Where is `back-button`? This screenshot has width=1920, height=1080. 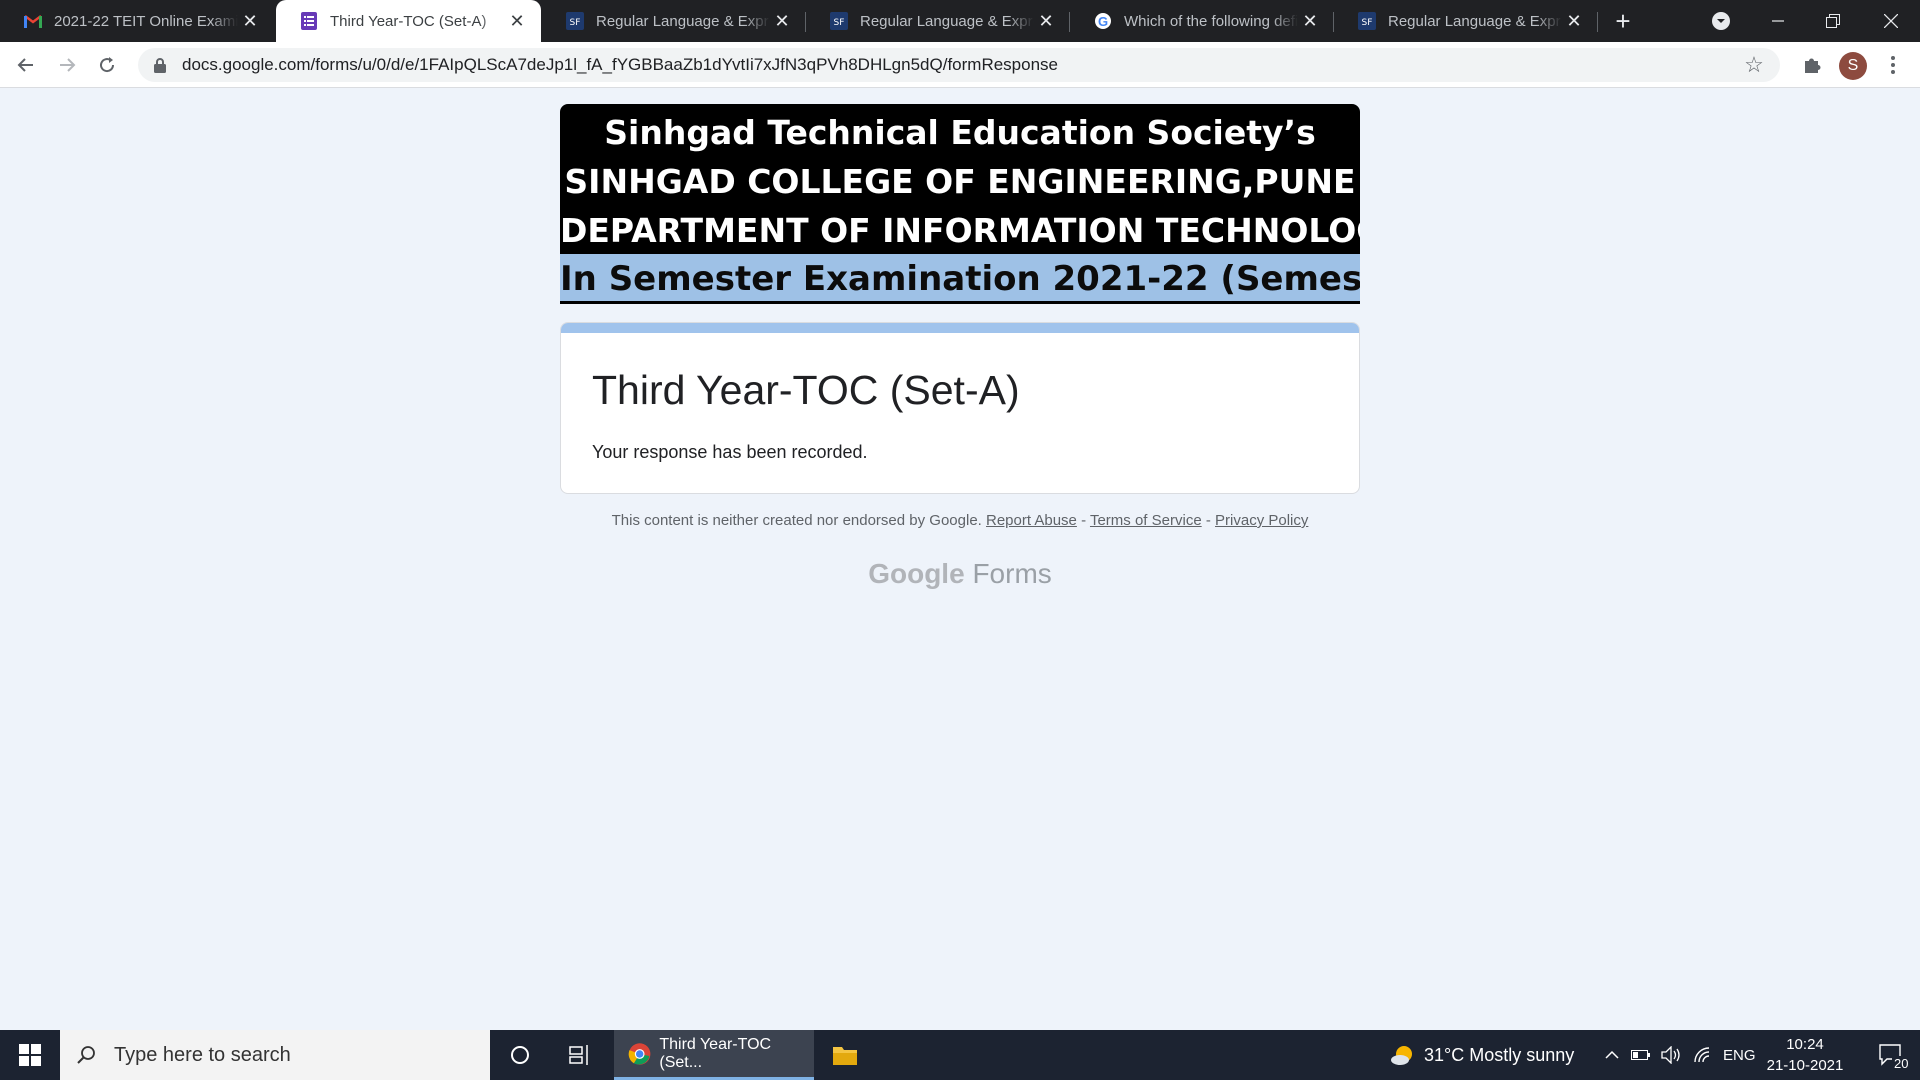 back-button is located at coordinates (26, 65).